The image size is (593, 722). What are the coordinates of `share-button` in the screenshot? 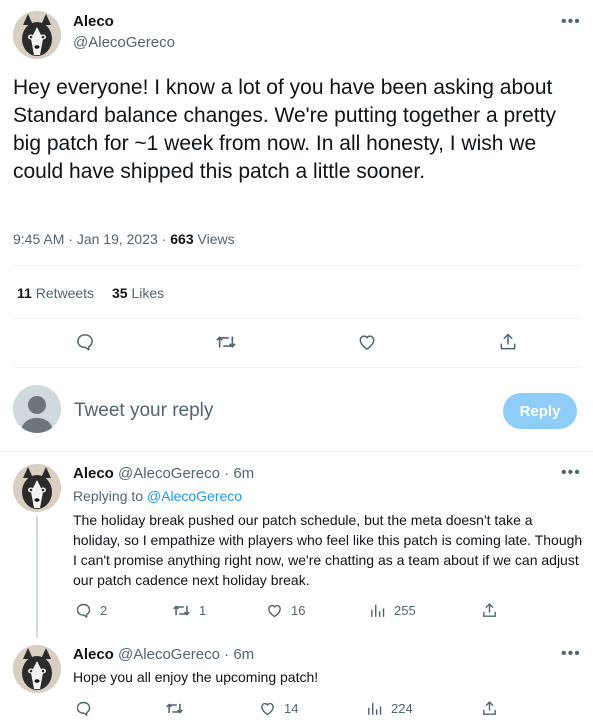 It's located at (508, 342).